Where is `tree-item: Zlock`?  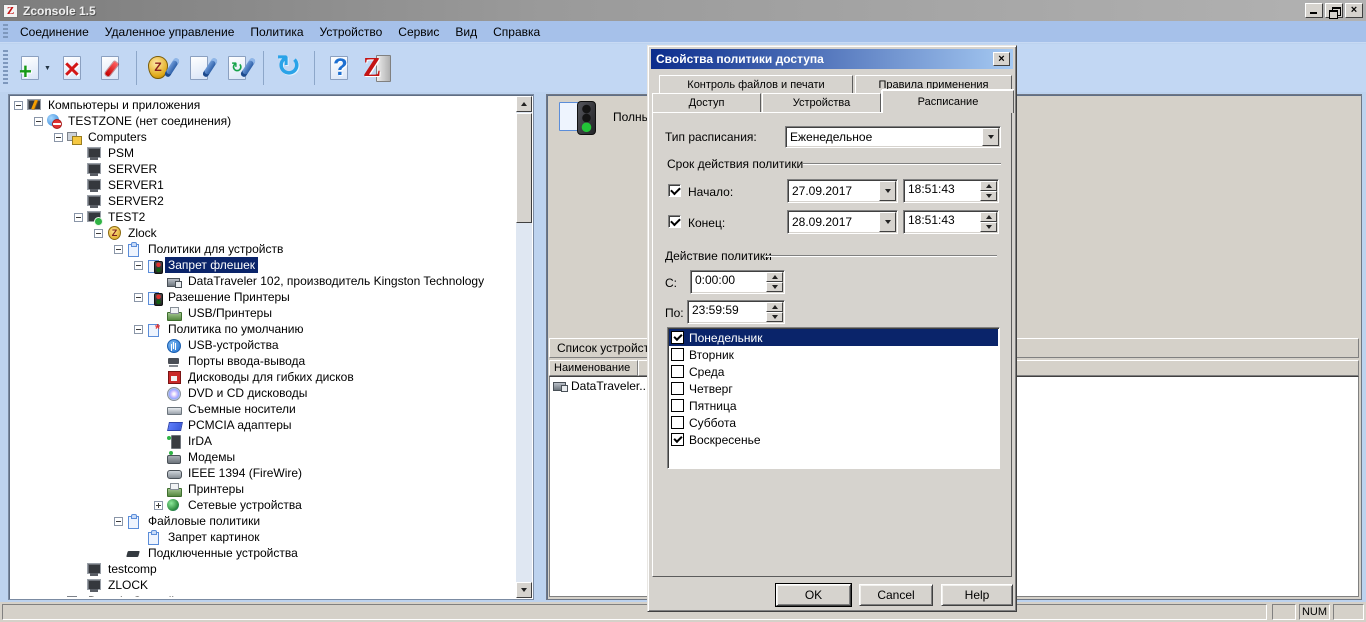 tree-item: Zlock is located at coordinates (263, 233).